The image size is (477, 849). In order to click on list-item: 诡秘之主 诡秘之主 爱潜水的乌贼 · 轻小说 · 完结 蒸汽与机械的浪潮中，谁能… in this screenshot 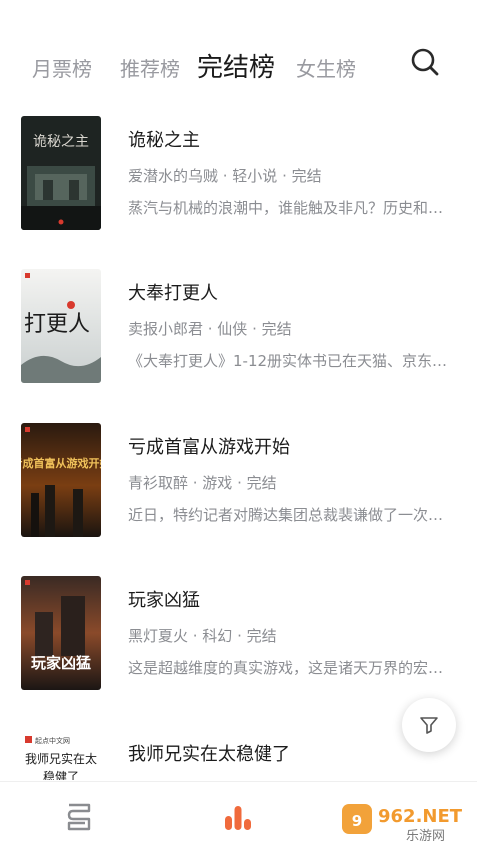, I will do `click(238, 174)`.